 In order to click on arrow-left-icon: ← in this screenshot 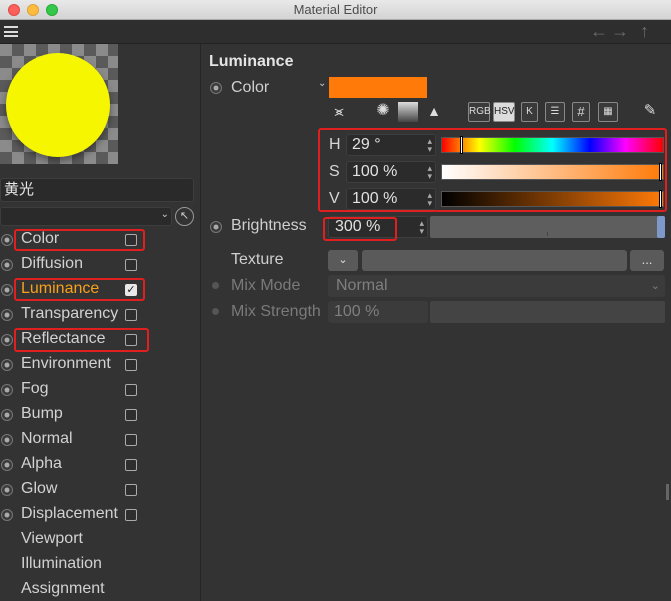, I will do `click(599, 31)`.